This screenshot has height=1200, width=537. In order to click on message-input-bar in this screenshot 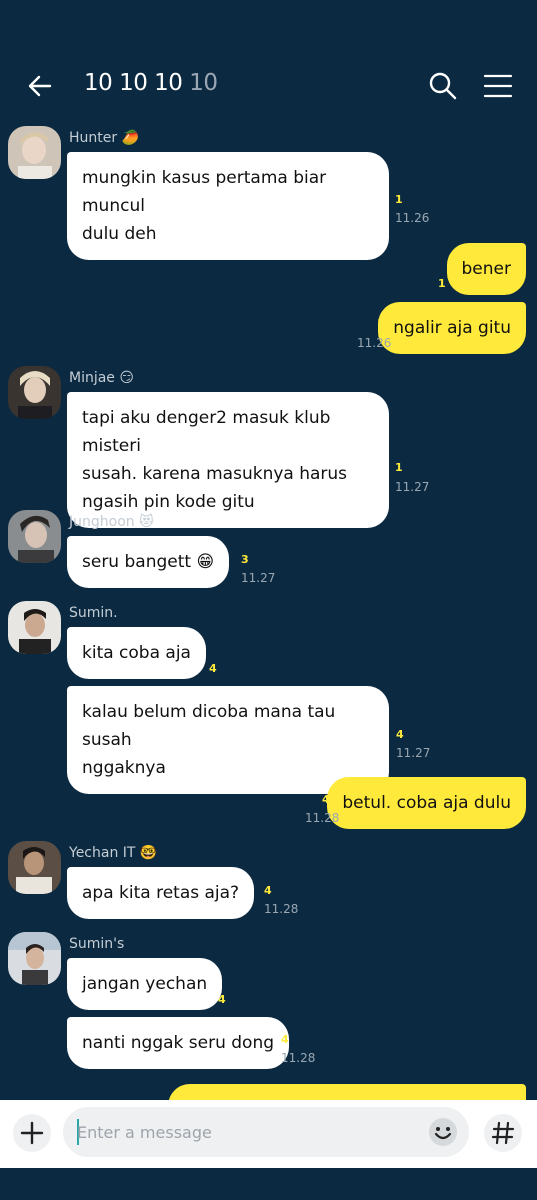, I will do `click(268, 1134)`.